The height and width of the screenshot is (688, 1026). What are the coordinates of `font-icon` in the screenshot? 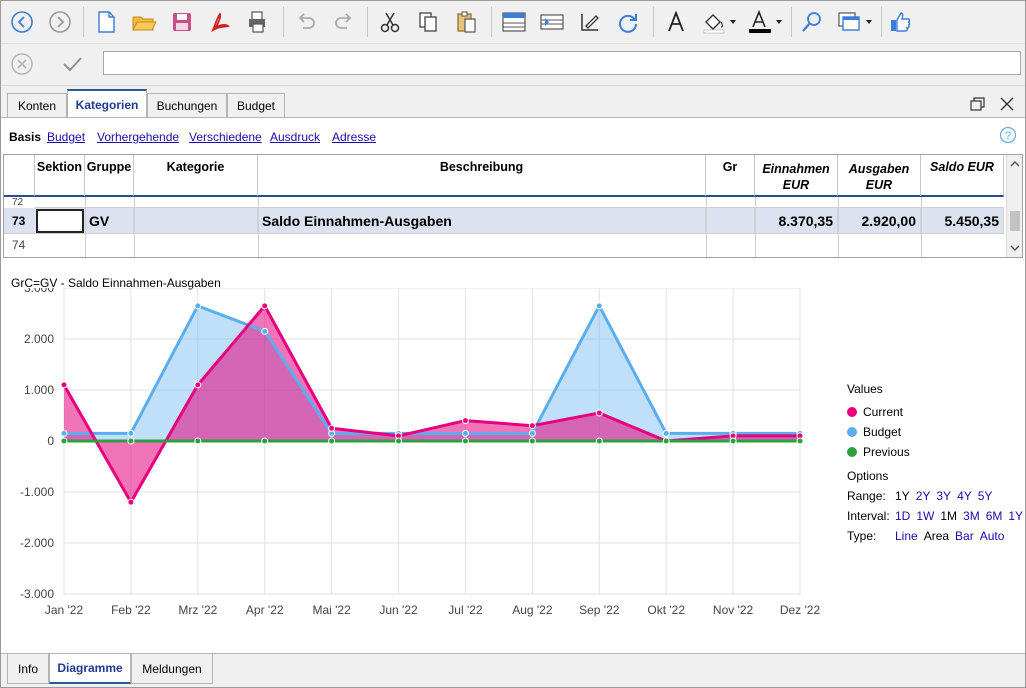 It's located at (676, 22).